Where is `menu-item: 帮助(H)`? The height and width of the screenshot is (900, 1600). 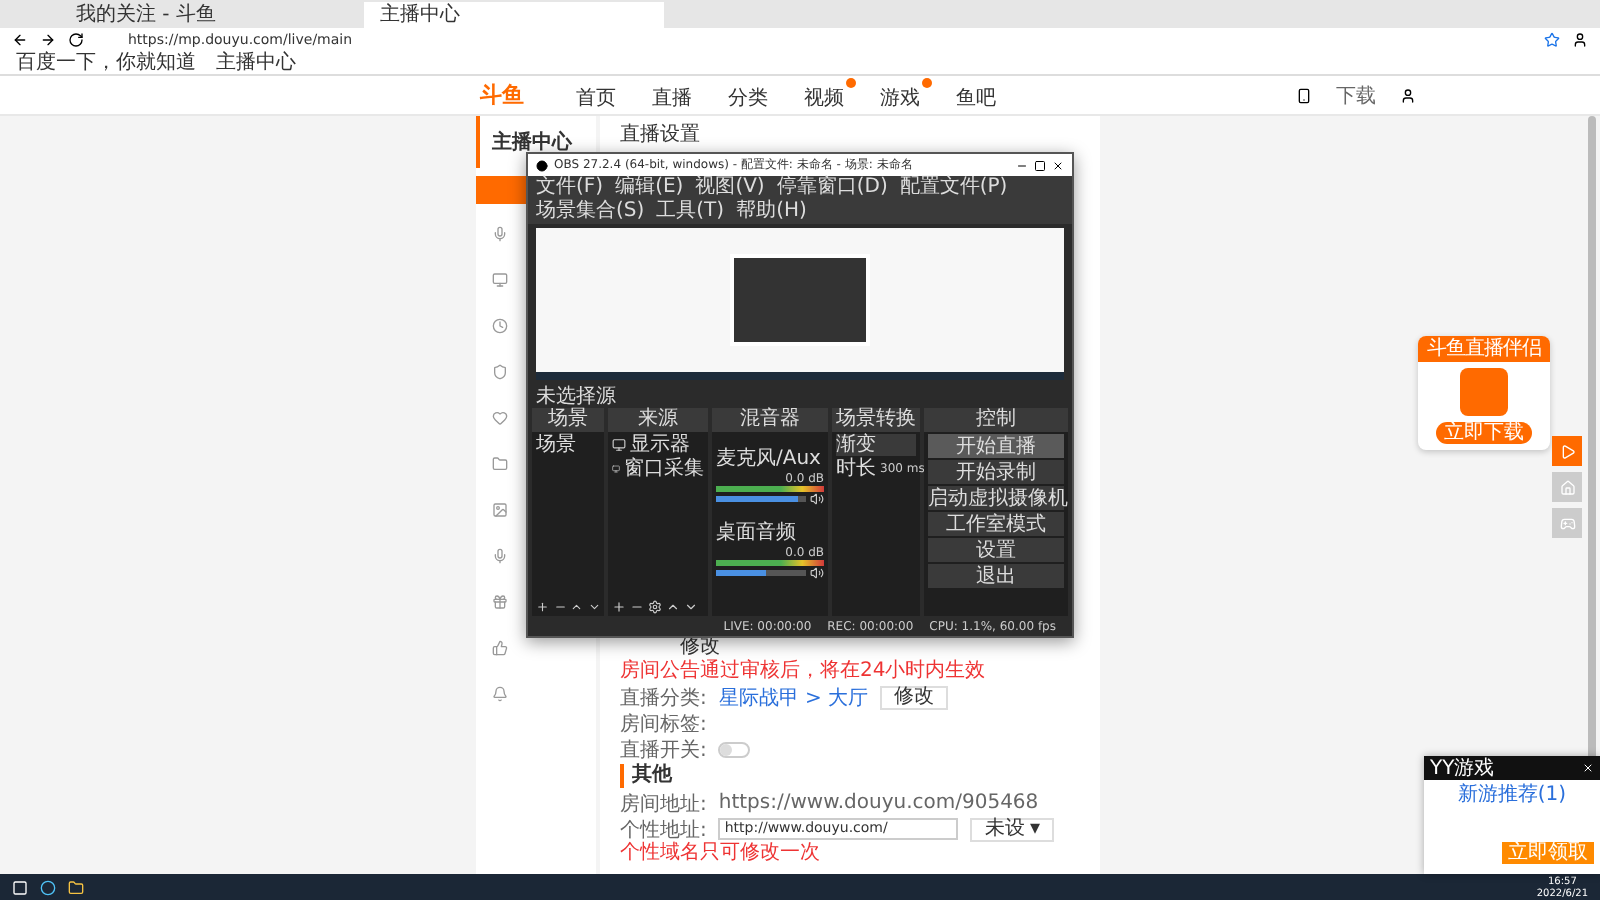 menu-item: 帮助(H) is located at coordinates (771, 212).